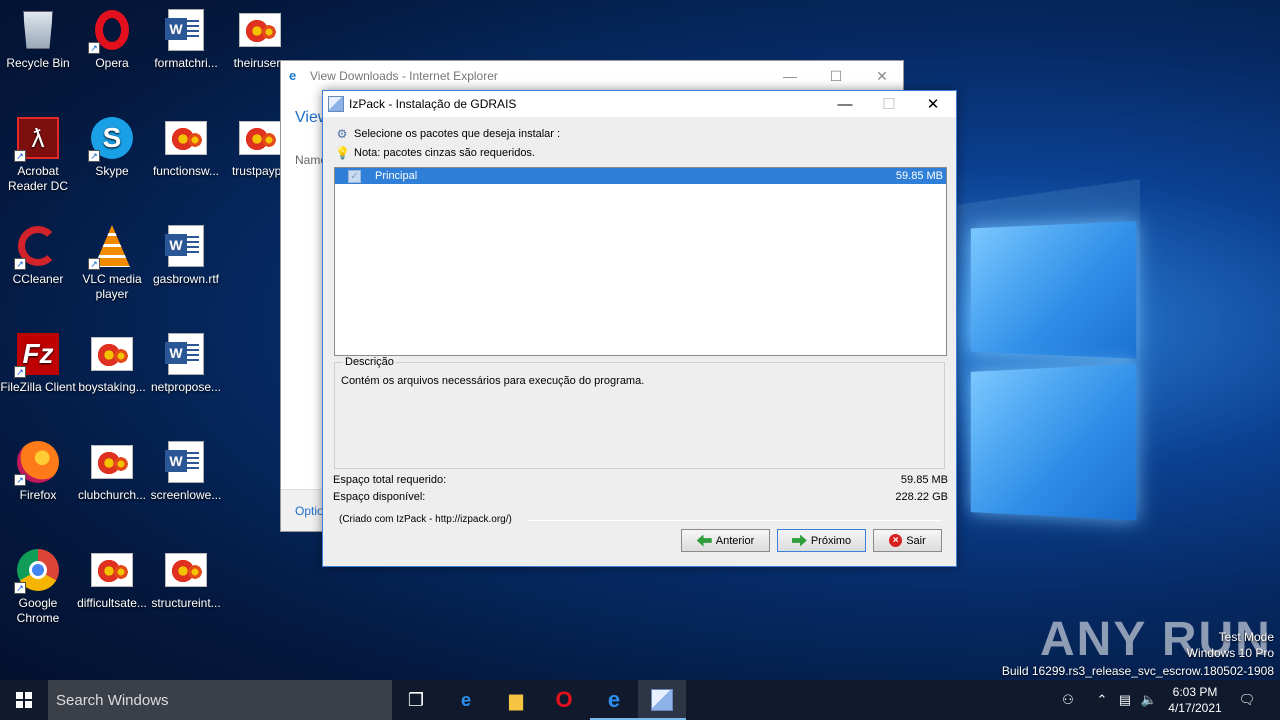 The height and width of the screenshot is (720, 1280). Describe the element at coordinates (396, 176) in the screenshot. I see `package-name: Principal` at that location.